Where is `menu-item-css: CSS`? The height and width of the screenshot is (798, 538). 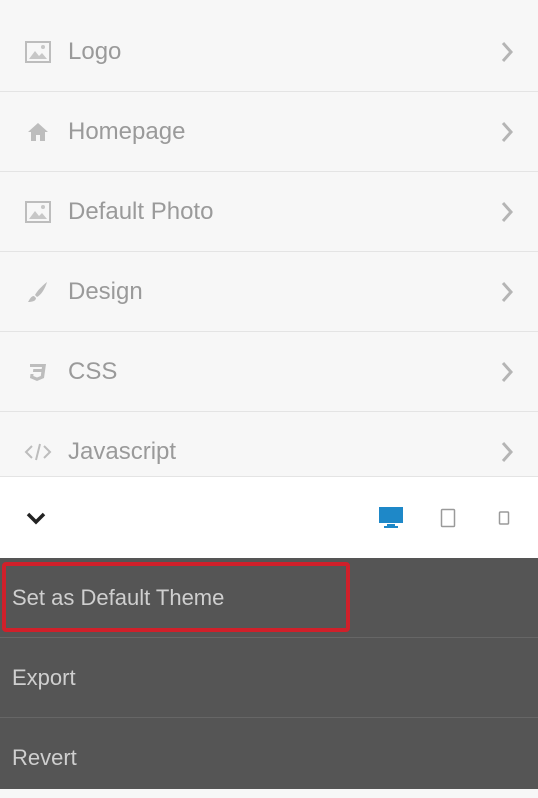 menu-item-css: CSS is located at coordinates (269, 372).